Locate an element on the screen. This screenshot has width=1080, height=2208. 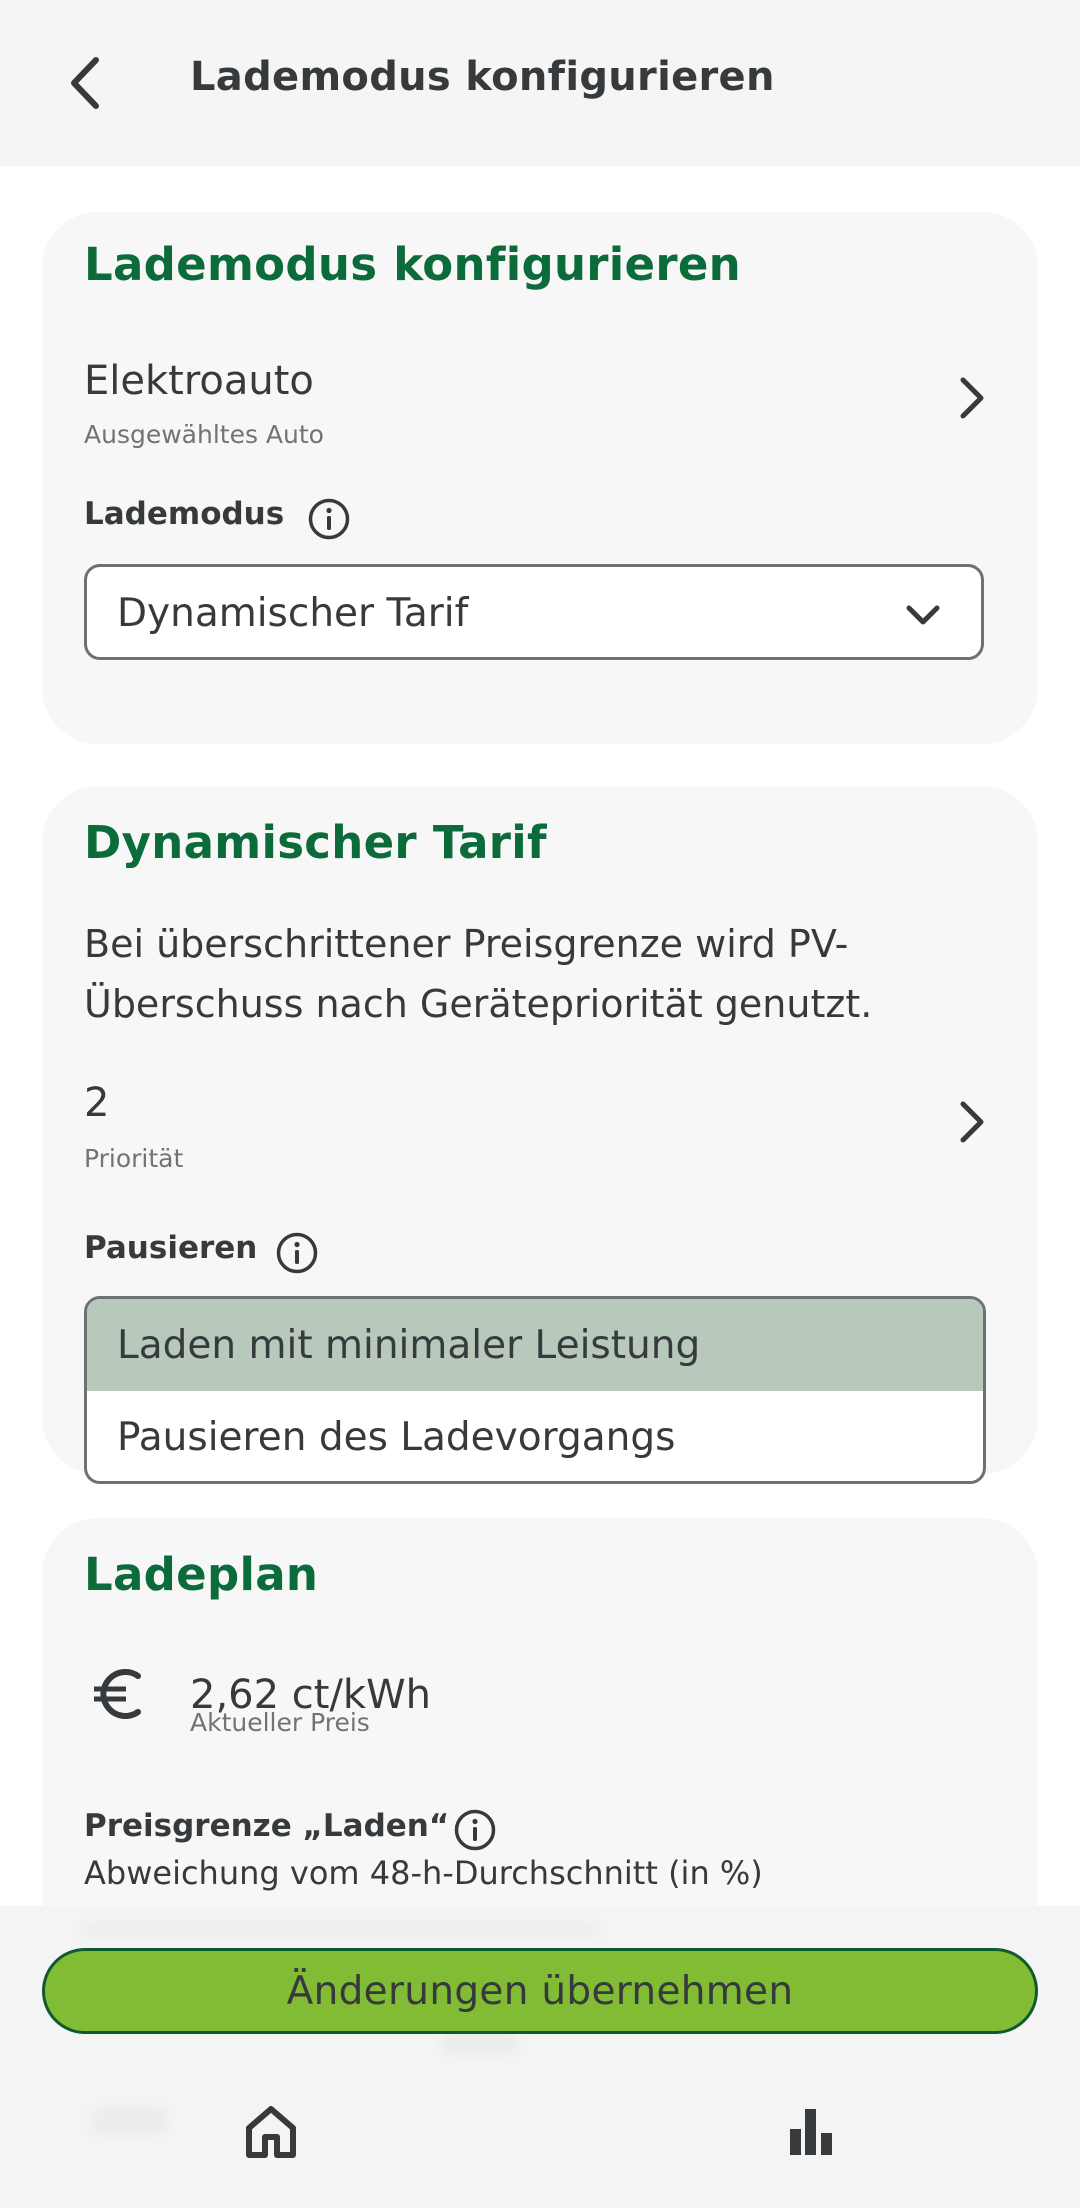
price-limit-description: Abweichung vom 48-h-Durchschnitt (in %) is located at coordinates (423, 1873).